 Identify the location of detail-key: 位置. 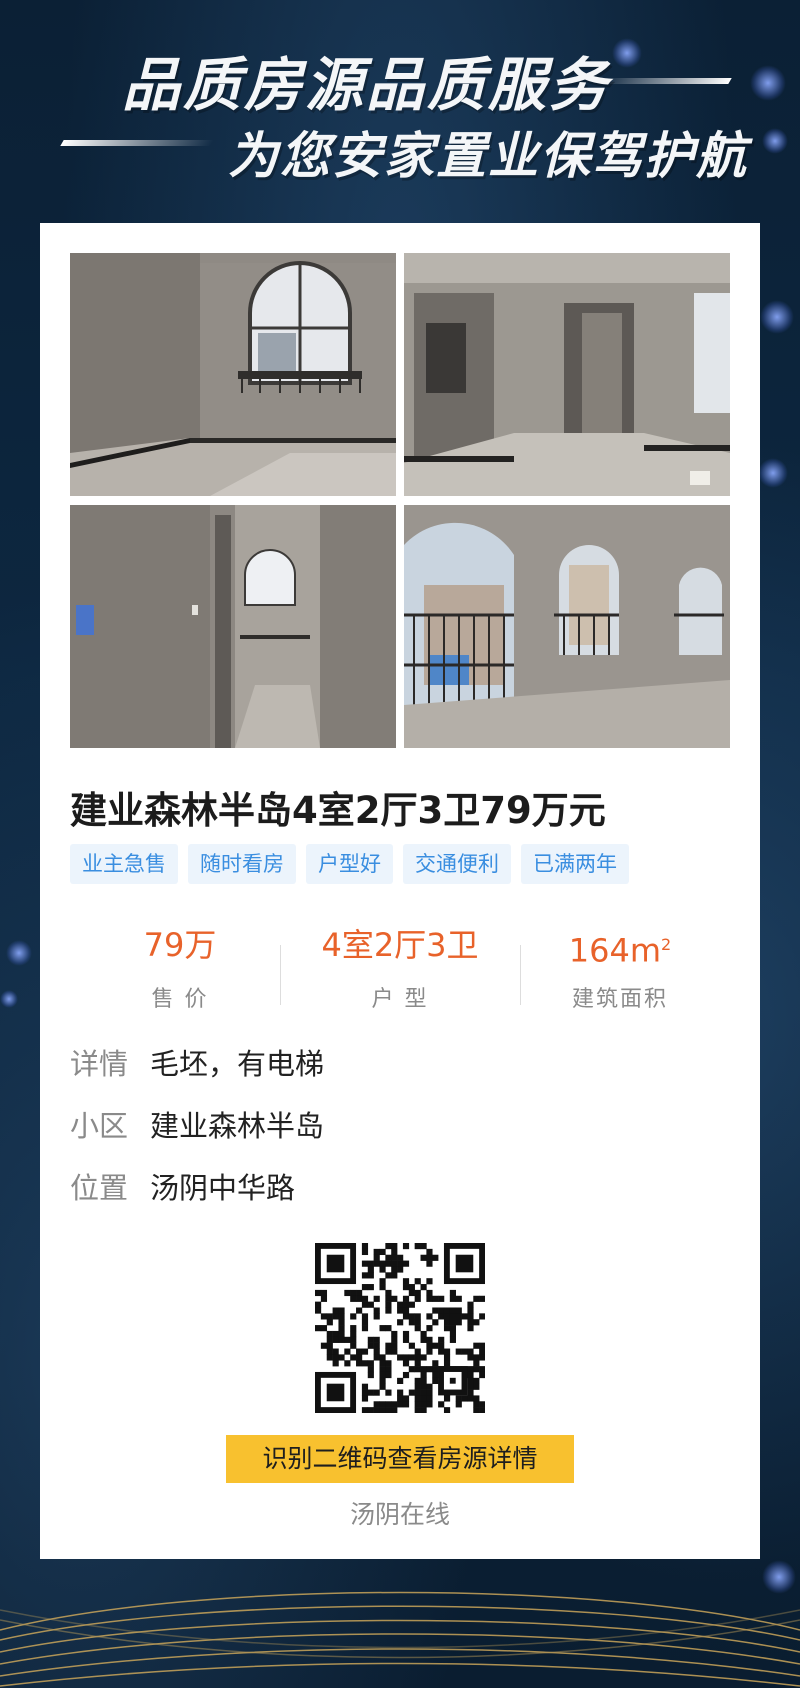
(99, 1188).